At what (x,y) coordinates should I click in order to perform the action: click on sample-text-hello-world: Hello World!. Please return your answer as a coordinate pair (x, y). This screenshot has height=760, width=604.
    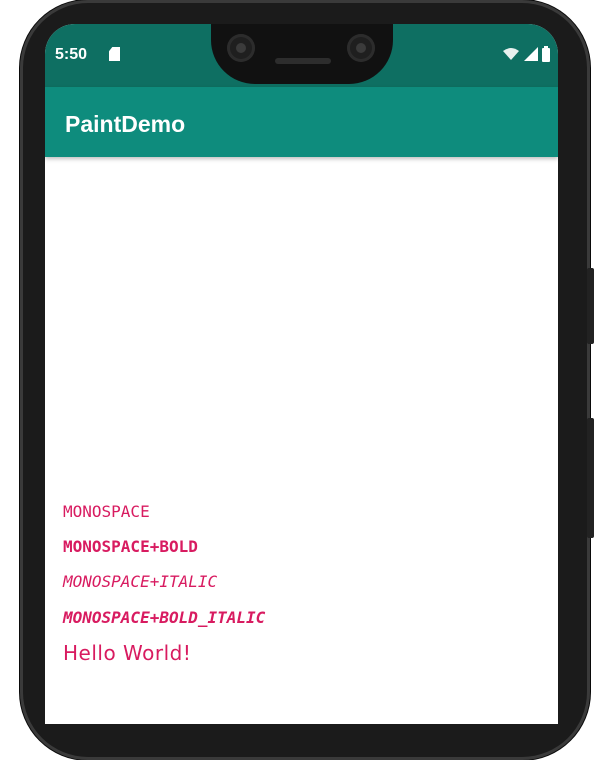
    Looking at the image, I should click on (127, 653).